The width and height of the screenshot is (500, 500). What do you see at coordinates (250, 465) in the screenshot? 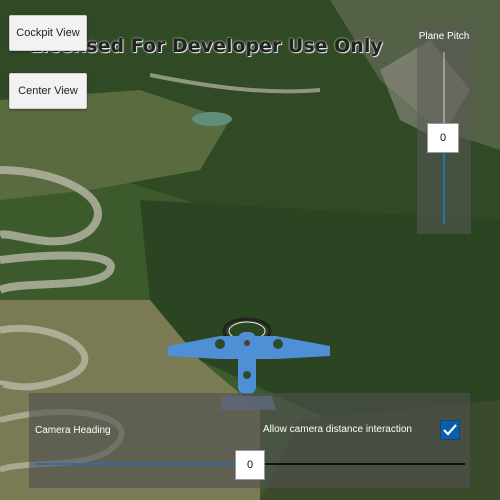
I see `camera-heading-slider-thumb: 0` at bounding box center [250, 465].